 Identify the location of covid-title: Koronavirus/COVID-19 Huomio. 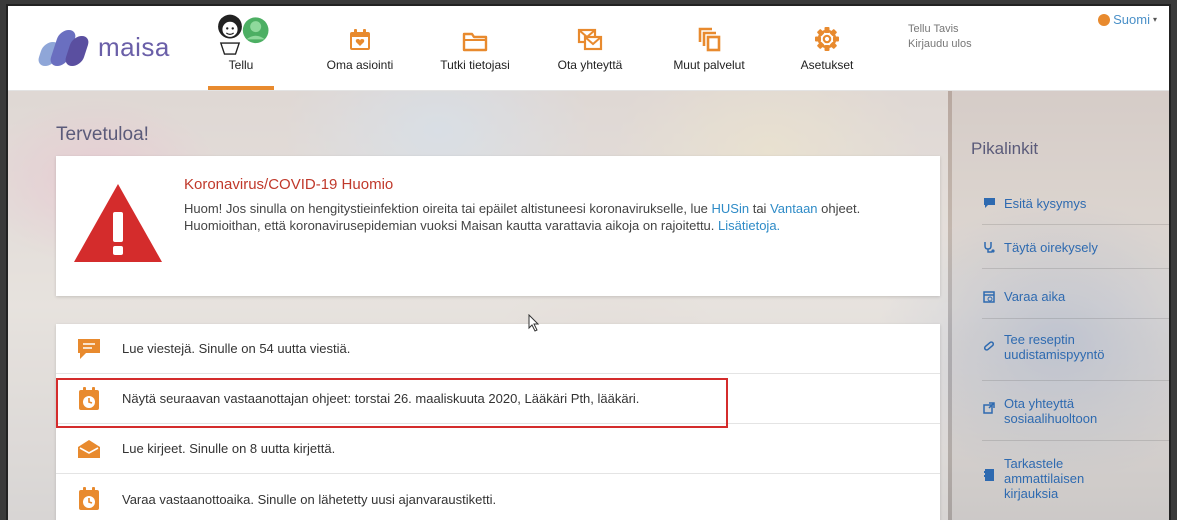
(289, 184).